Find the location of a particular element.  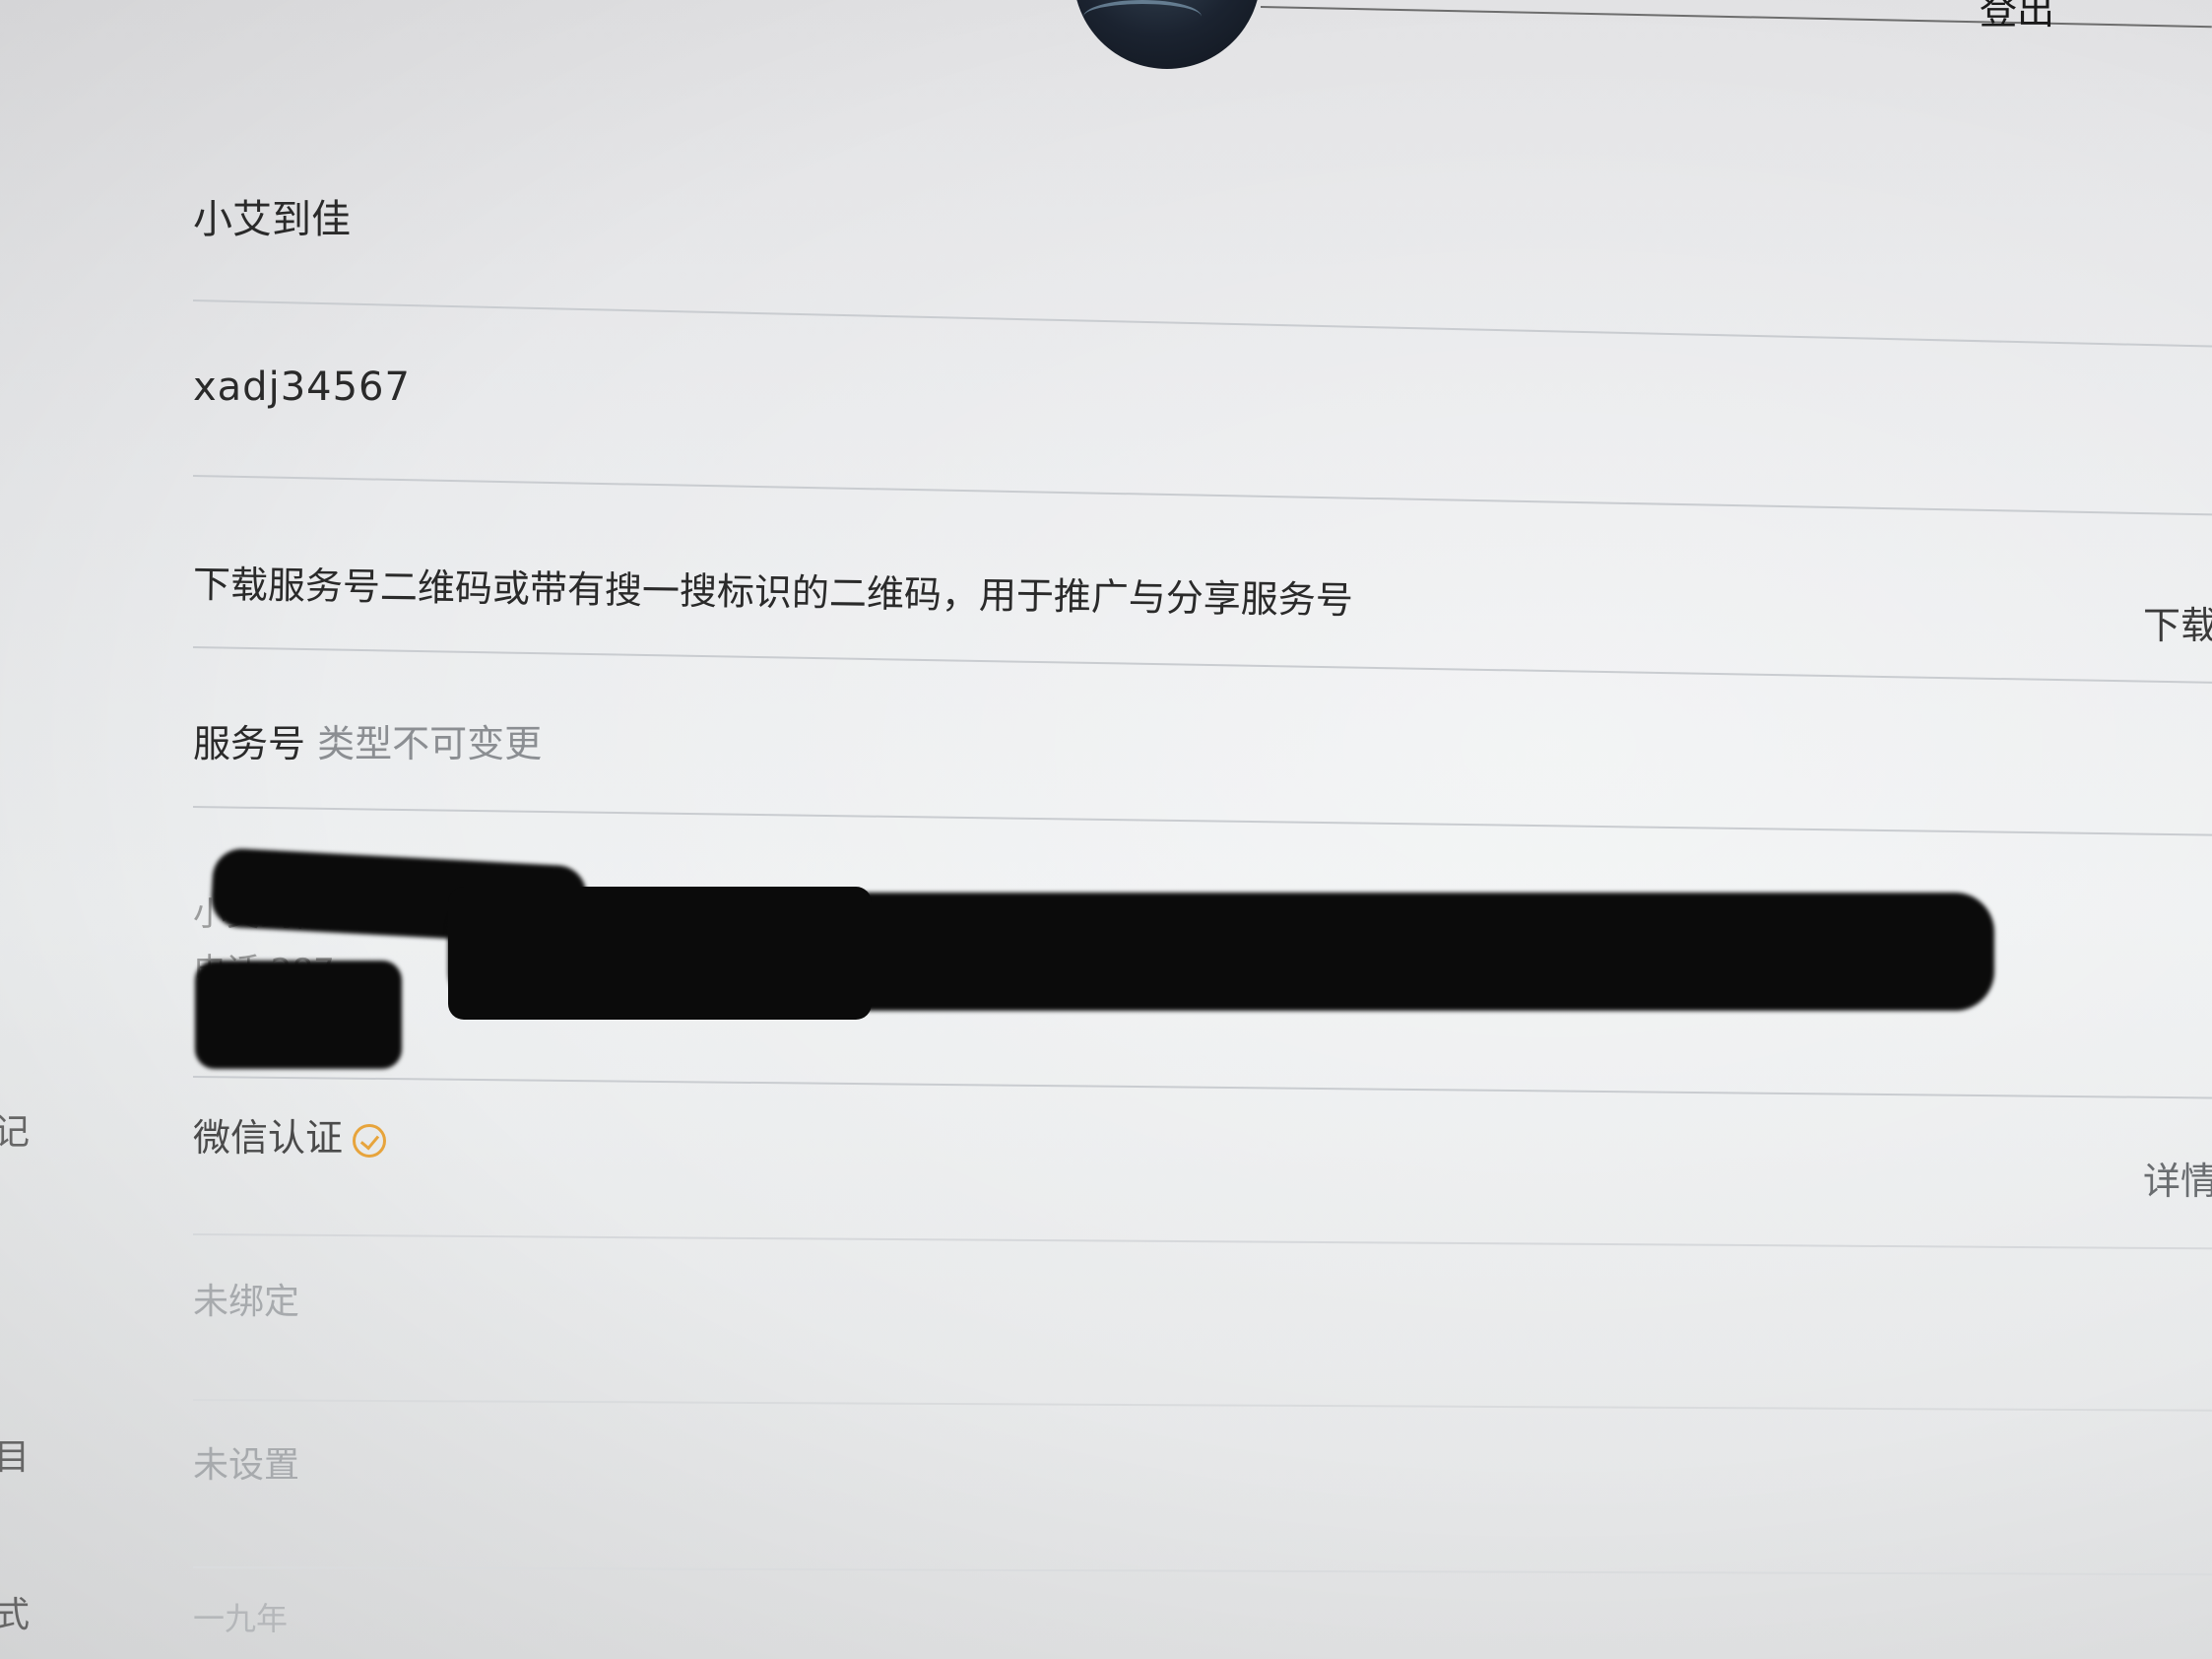

bind-status: 未绑定 is located at coordinates (246, 1302).